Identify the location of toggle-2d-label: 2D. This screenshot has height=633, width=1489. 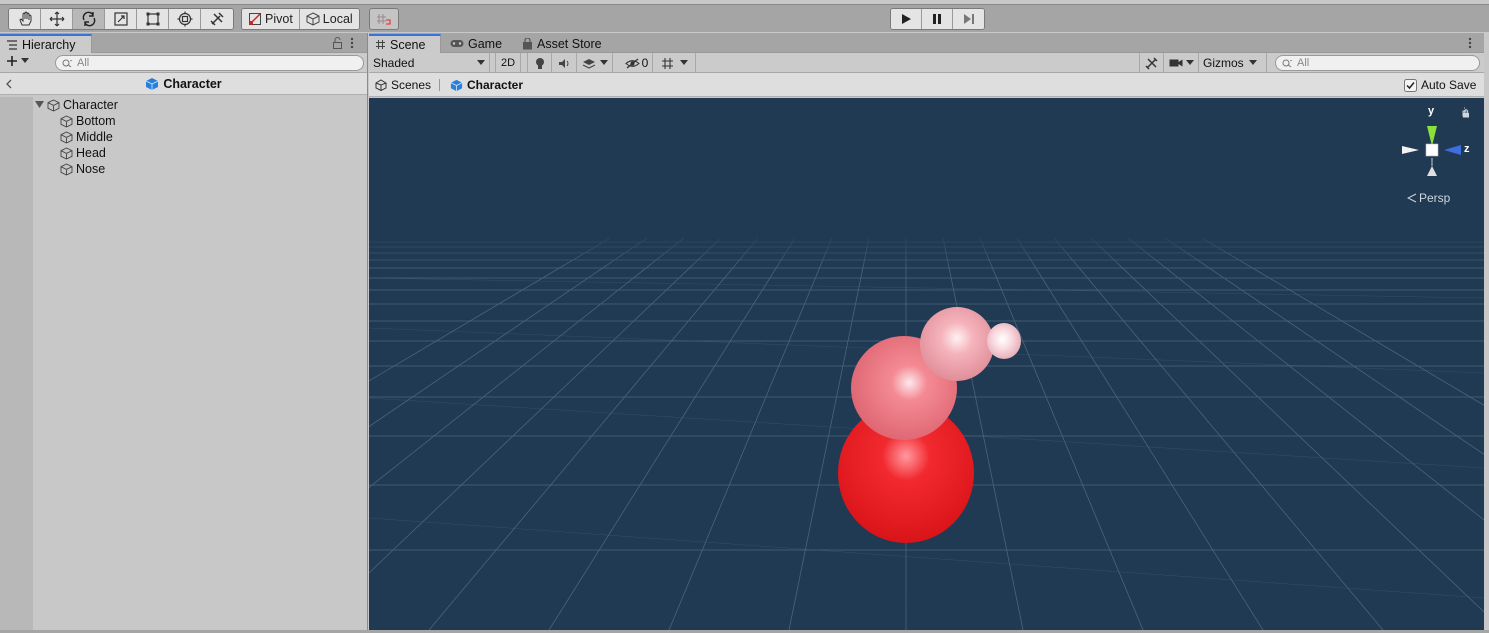
(508, 63).